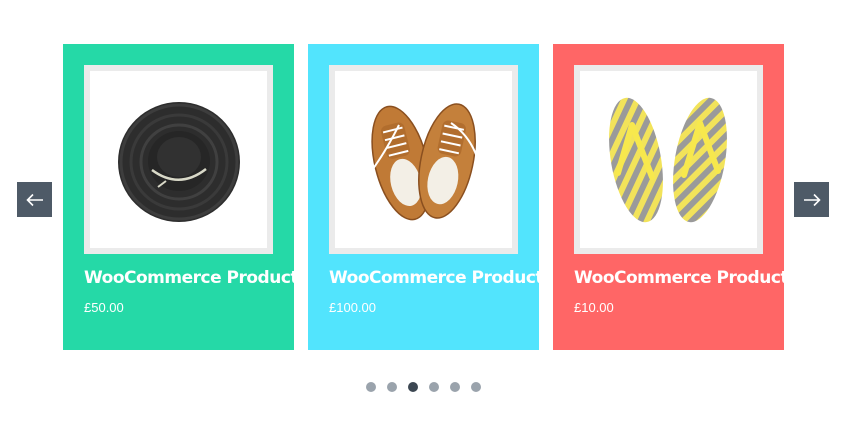 Image resolution: width=849 pixels, height=433 pixels. I want to click on pagination-dot-active, so click(413, 387).